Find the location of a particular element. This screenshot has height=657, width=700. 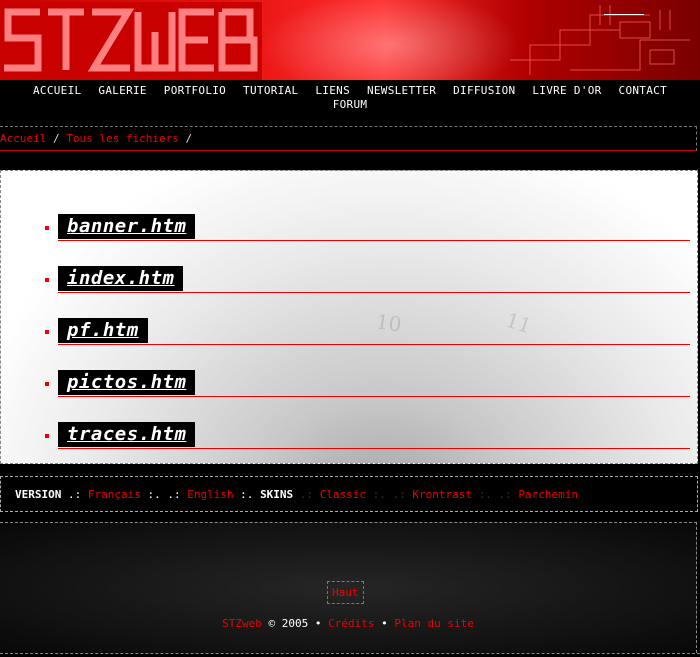

breadcrumb: Accueil / Tous les fichiers / is located at coordinates (96, 138).